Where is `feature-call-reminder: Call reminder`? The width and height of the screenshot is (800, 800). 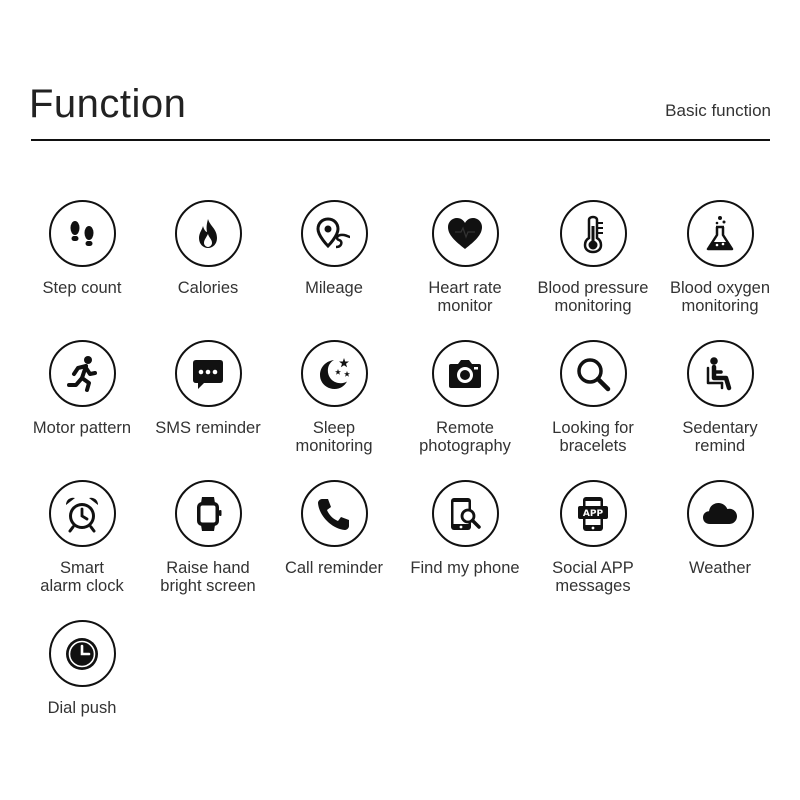
feature-call-reminder: Call reminder is located at coordinates (334, 545).